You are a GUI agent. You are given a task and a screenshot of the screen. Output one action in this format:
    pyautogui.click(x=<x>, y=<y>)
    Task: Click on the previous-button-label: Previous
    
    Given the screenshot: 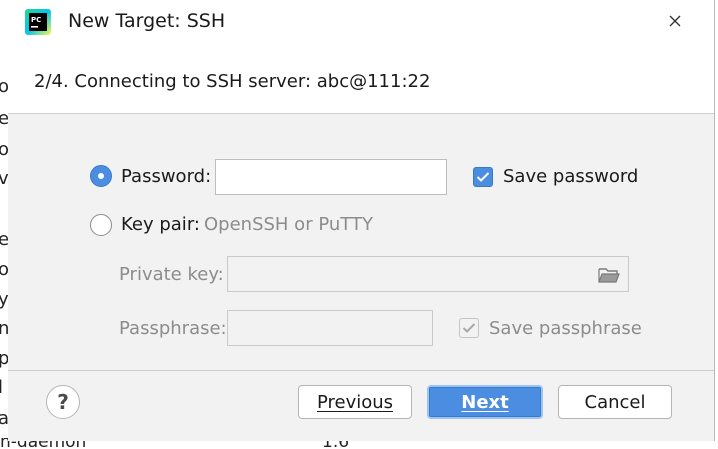 What is the action you would take?
    pyautogui.click(x=355, y=402)
    